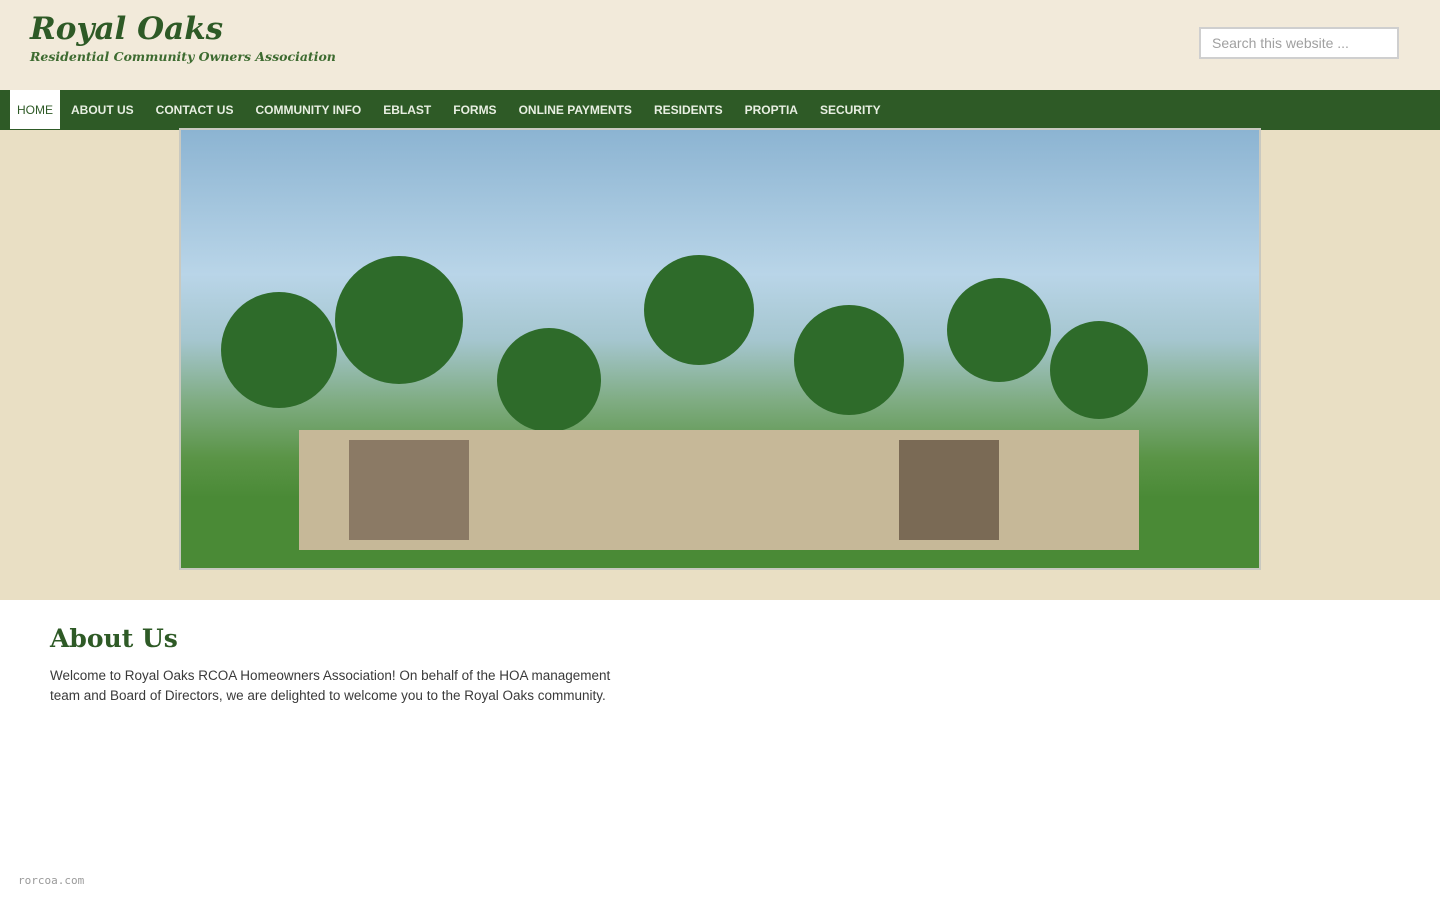 Image resolution: width=1440 pixels, height=900 pixels. Describe the element at coordinates (183, 56) in the screenshot. I see `site-tagline: Residential Community Owners Association` at that location.